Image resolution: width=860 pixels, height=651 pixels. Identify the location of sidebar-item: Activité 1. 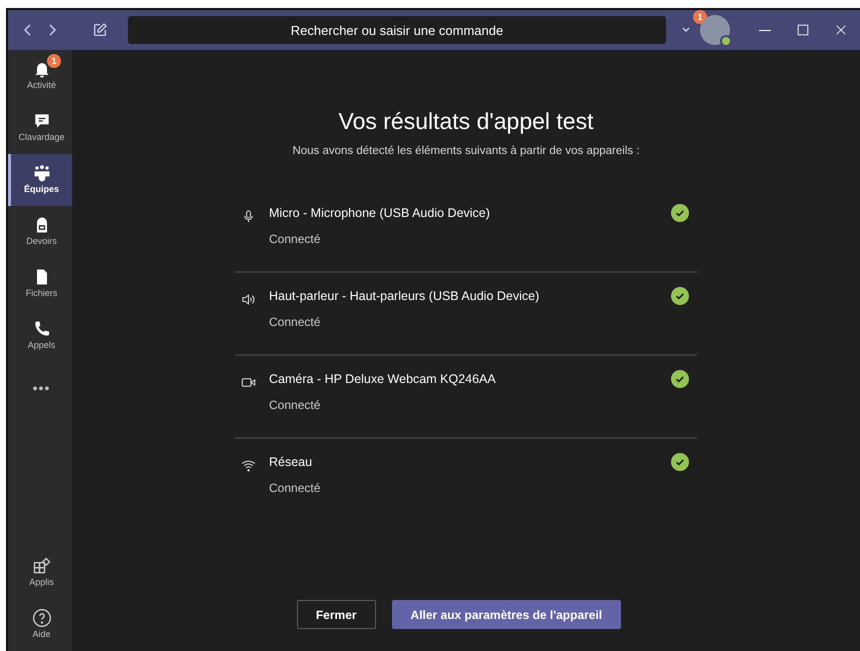
(40, 76).